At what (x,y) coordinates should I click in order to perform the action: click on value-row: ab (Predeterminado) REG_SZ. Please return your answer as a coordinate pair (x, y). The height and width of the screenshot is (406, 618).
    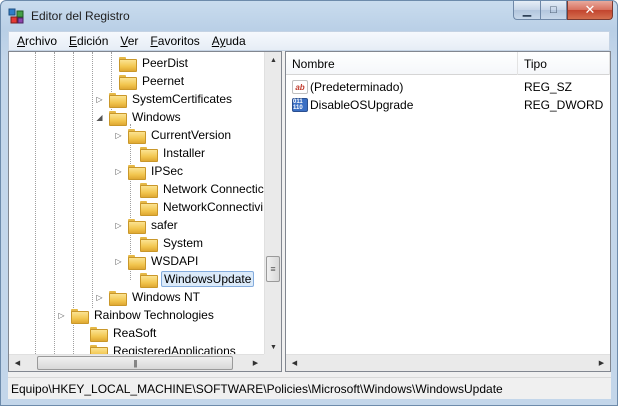
    Looking at the image, I should click on (448, 87).